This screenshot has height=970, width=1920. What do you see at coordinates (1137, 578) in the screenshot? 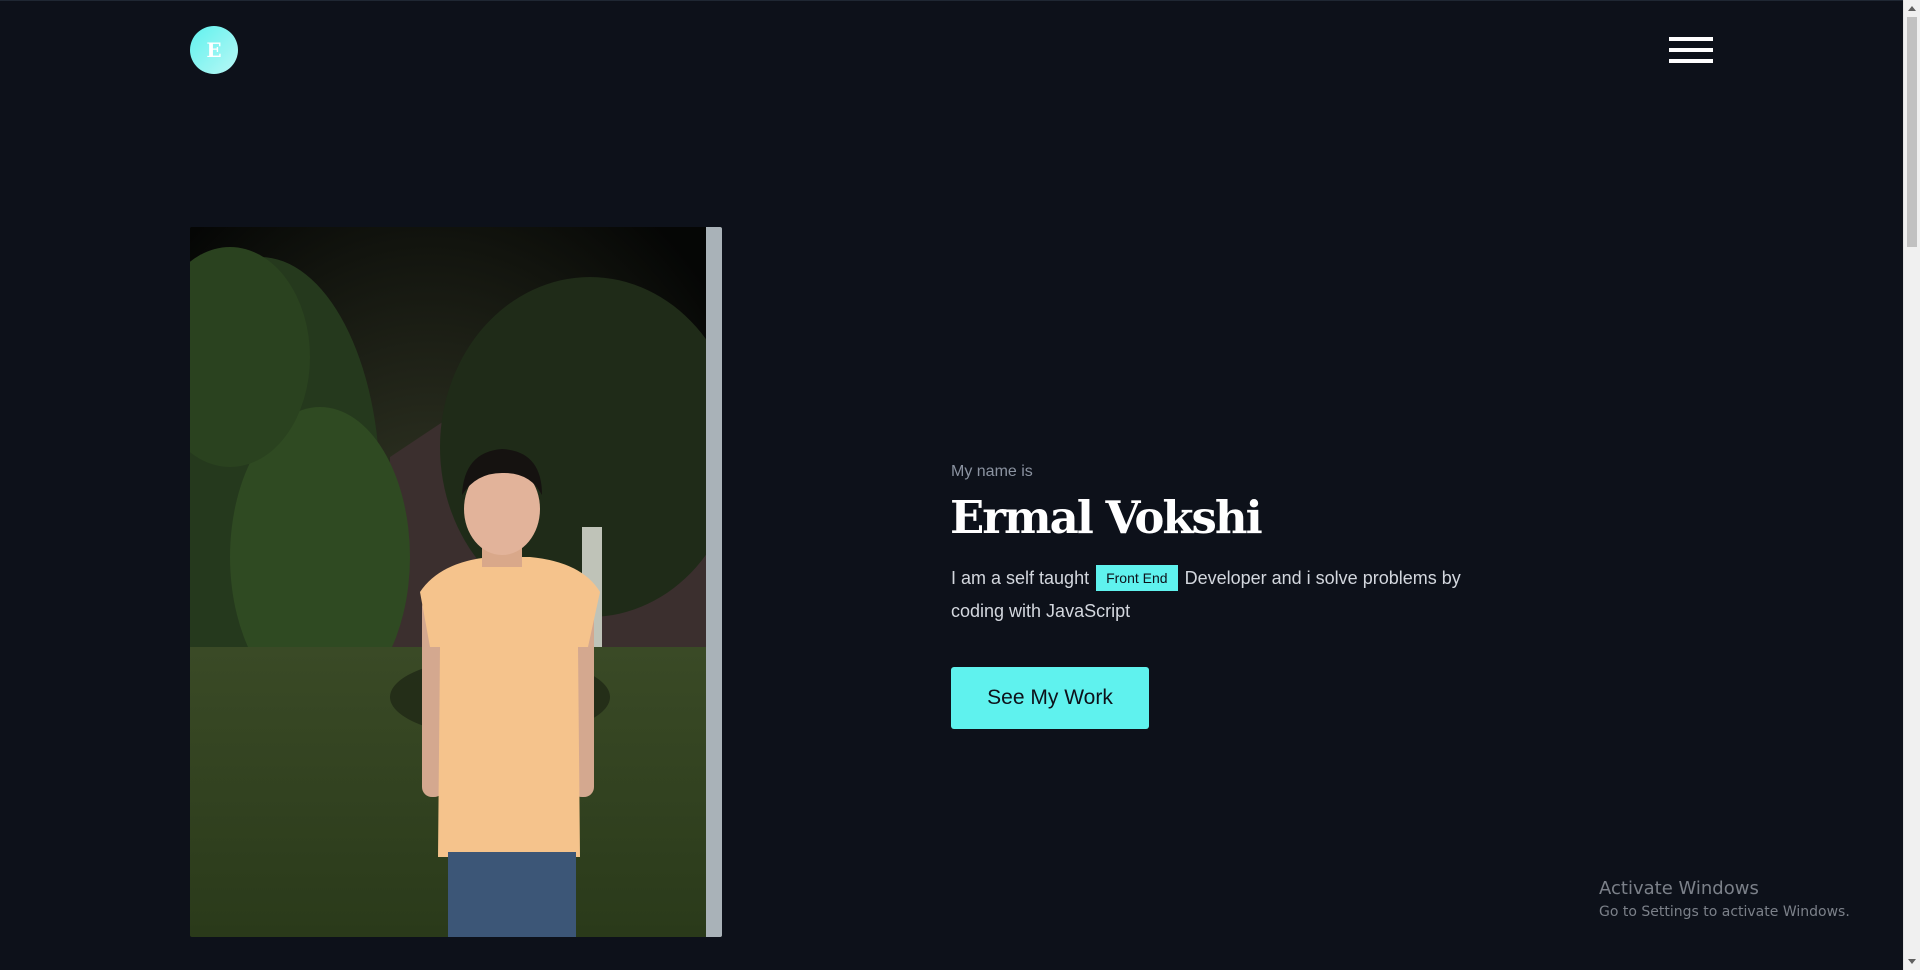
I see `role-highlight-badge: Front End` at bounding box center [1137, 578].